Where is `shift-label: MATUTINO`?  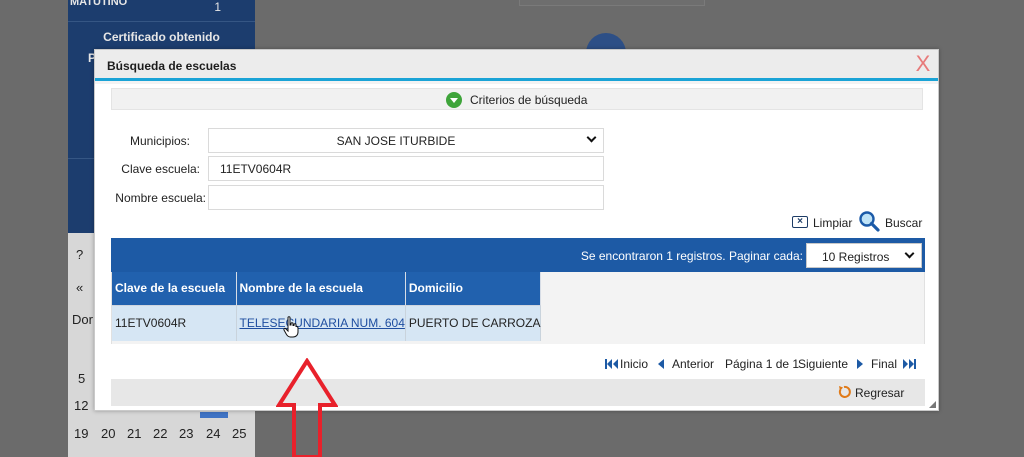
shift-label: MATUTINO is located at coordinates (99, 4).